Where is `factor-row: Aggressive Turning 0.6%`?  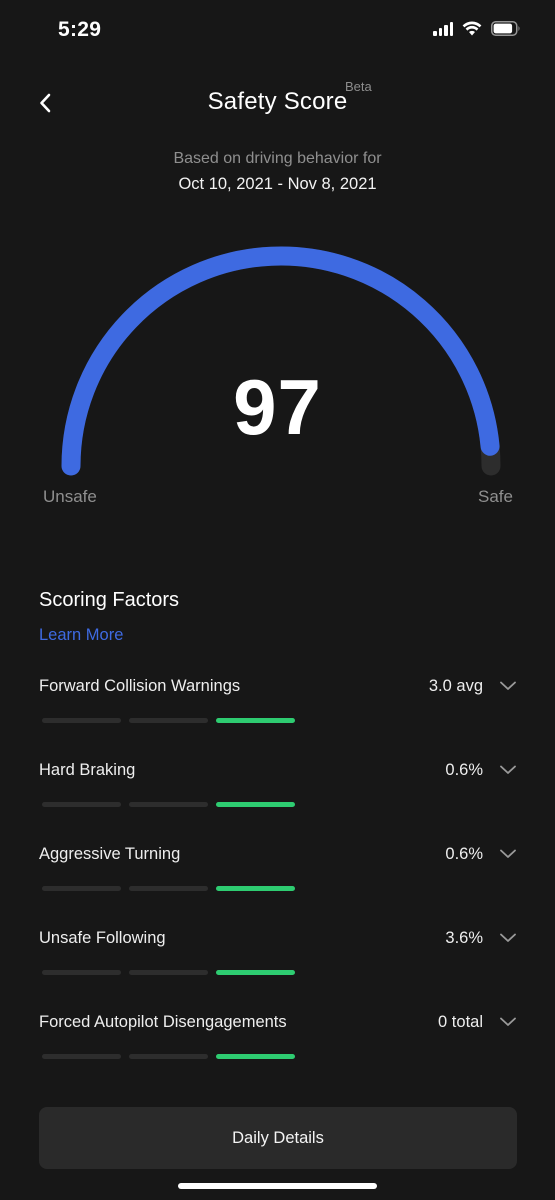 factor-row: Aggressive Turning 0.6% is located at coordinates (277, 822).